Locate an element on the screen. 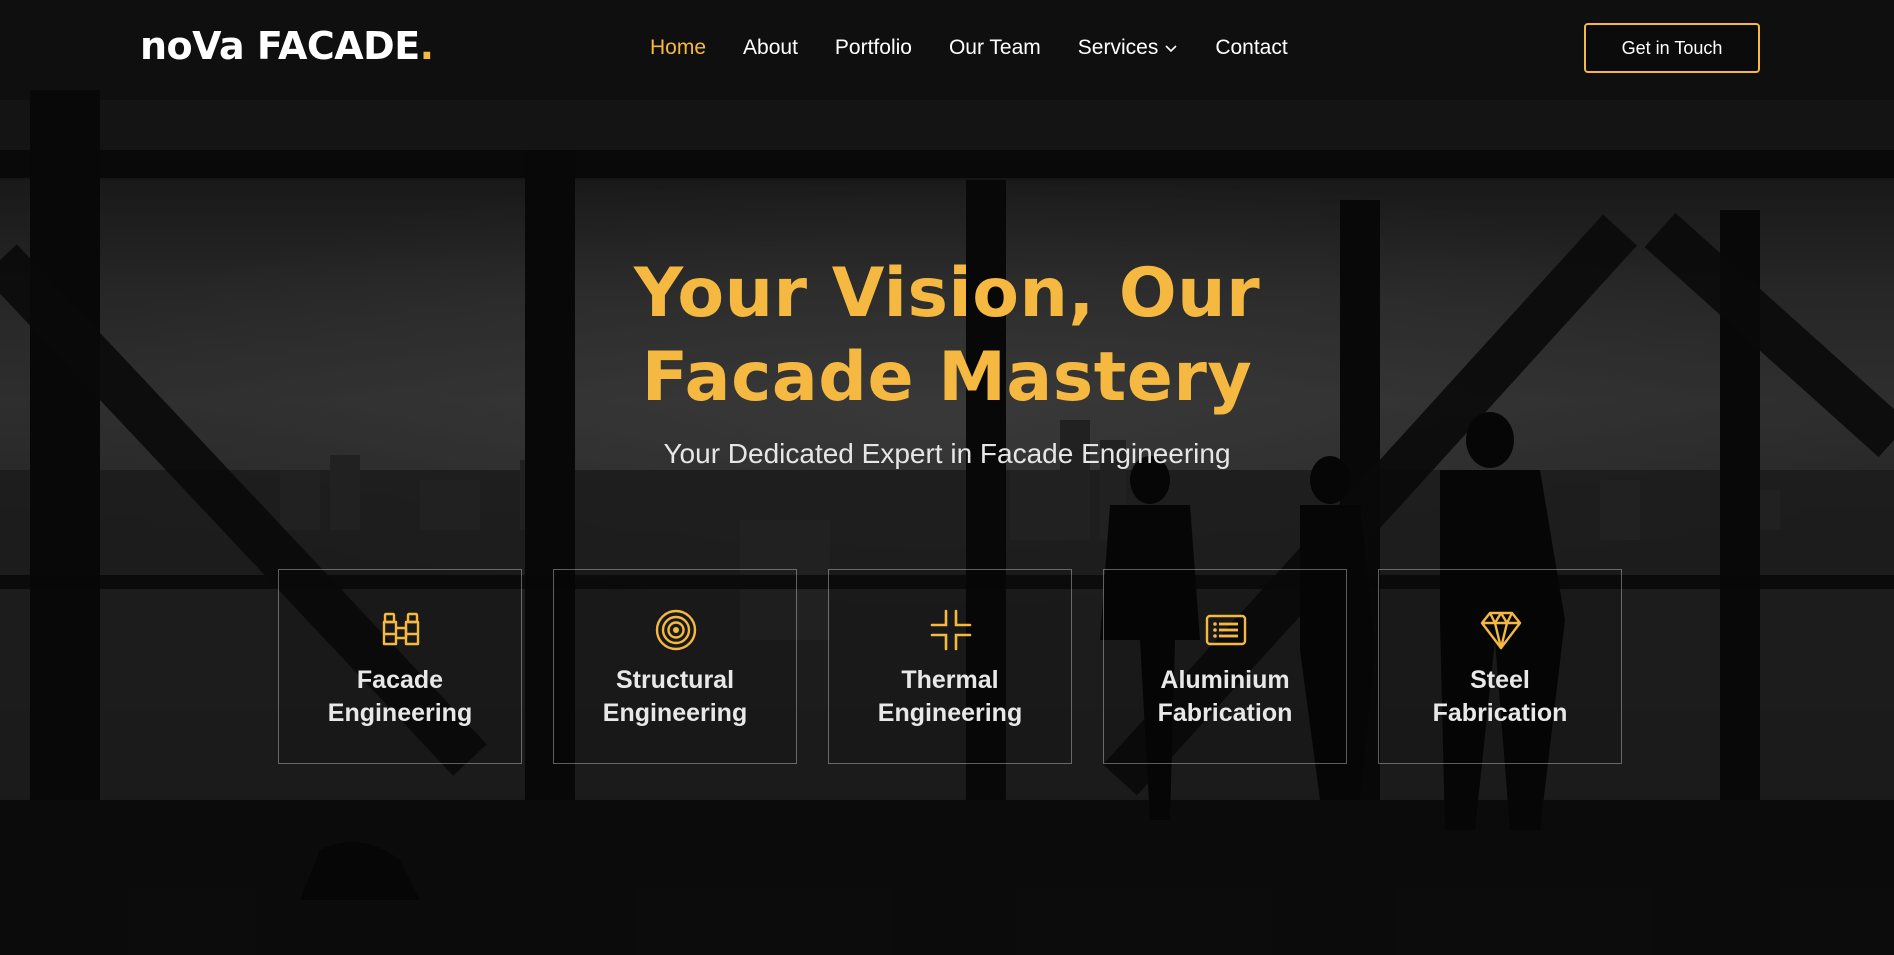 The width and height of the screenshot is (1894, 955). service-title-line-1: Thermal is located at coordinates (950, 680).